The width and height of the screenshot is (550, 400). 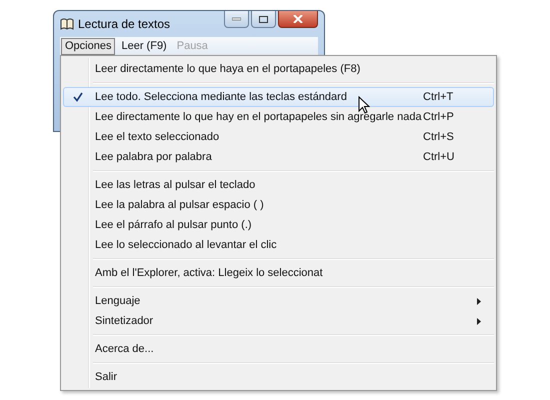 I want to click on minimize-button, so click(x=236, y=19).